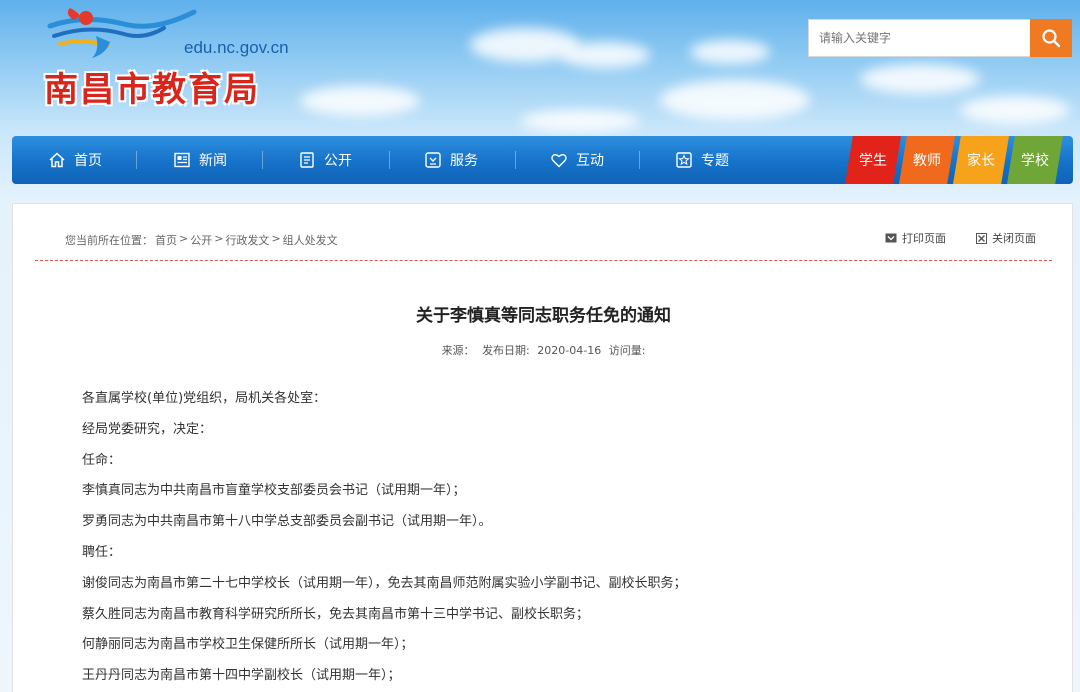 This screenshot has height=692, width=1080. What do you see at coordinates (88, 161) in the screenshot?
I see `nav-label: 首页` at bounding box center [88, 161].